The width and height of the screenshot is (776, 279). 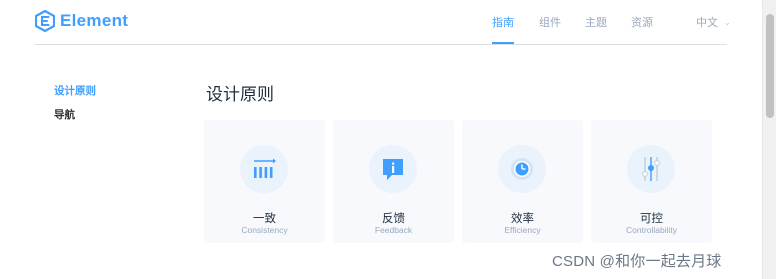 I want to click on controllability-icon, so click(x=651, y=169).